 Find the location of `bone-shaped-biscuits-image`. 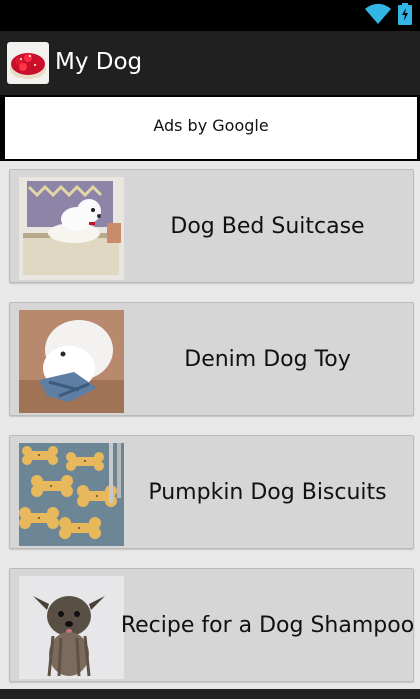

bone-shaped-biscuits-image is located at coordinates (71, 494).